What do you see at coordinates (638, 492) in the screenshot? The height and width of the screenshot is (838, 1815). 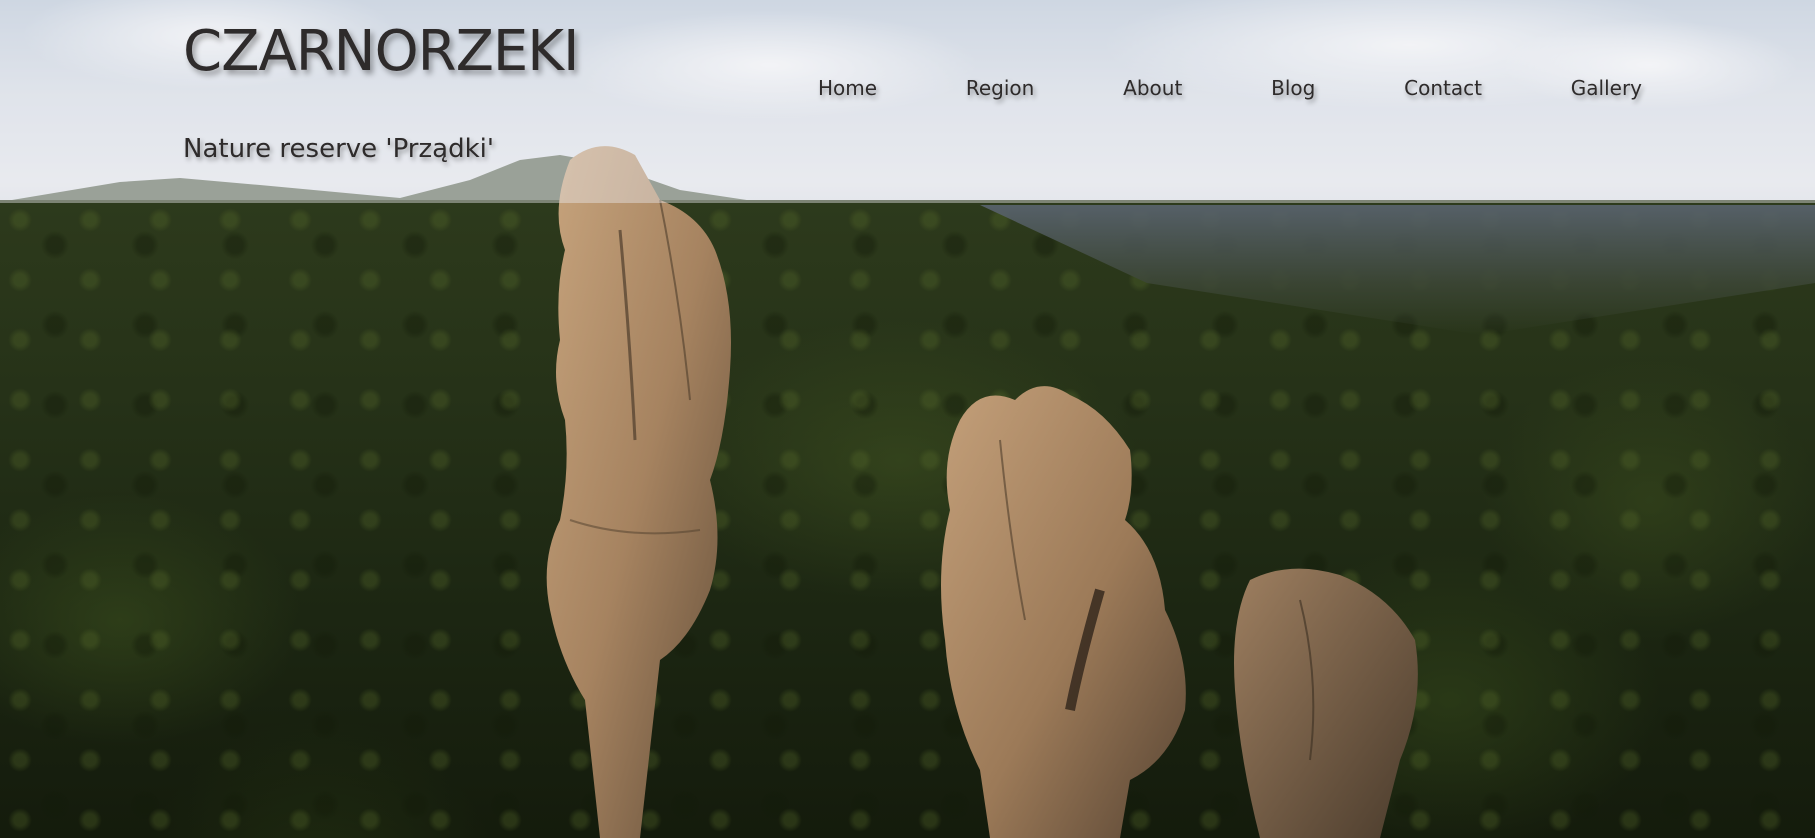 I see `rock-pillar-large` at bounding box center [638, 492].